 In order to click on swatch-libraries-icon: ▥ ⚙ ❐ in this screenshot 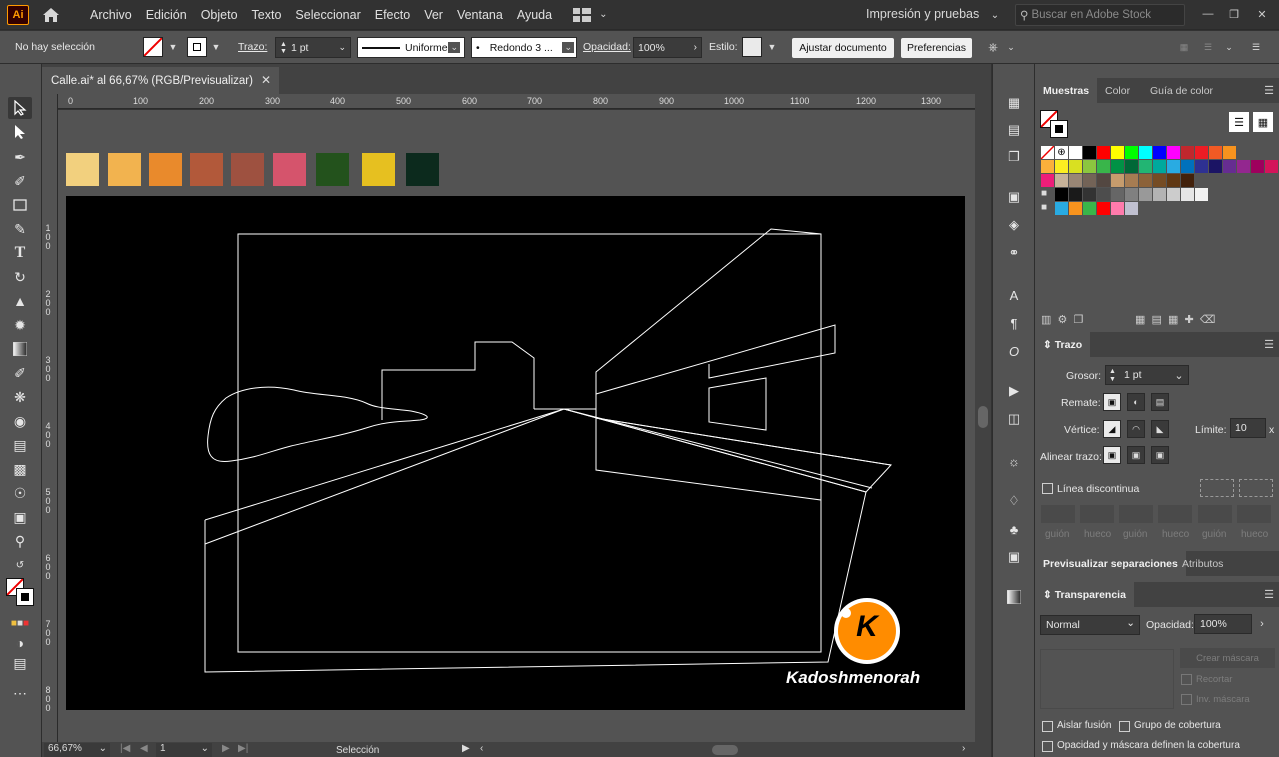, I will do `click(1062, 319)`.